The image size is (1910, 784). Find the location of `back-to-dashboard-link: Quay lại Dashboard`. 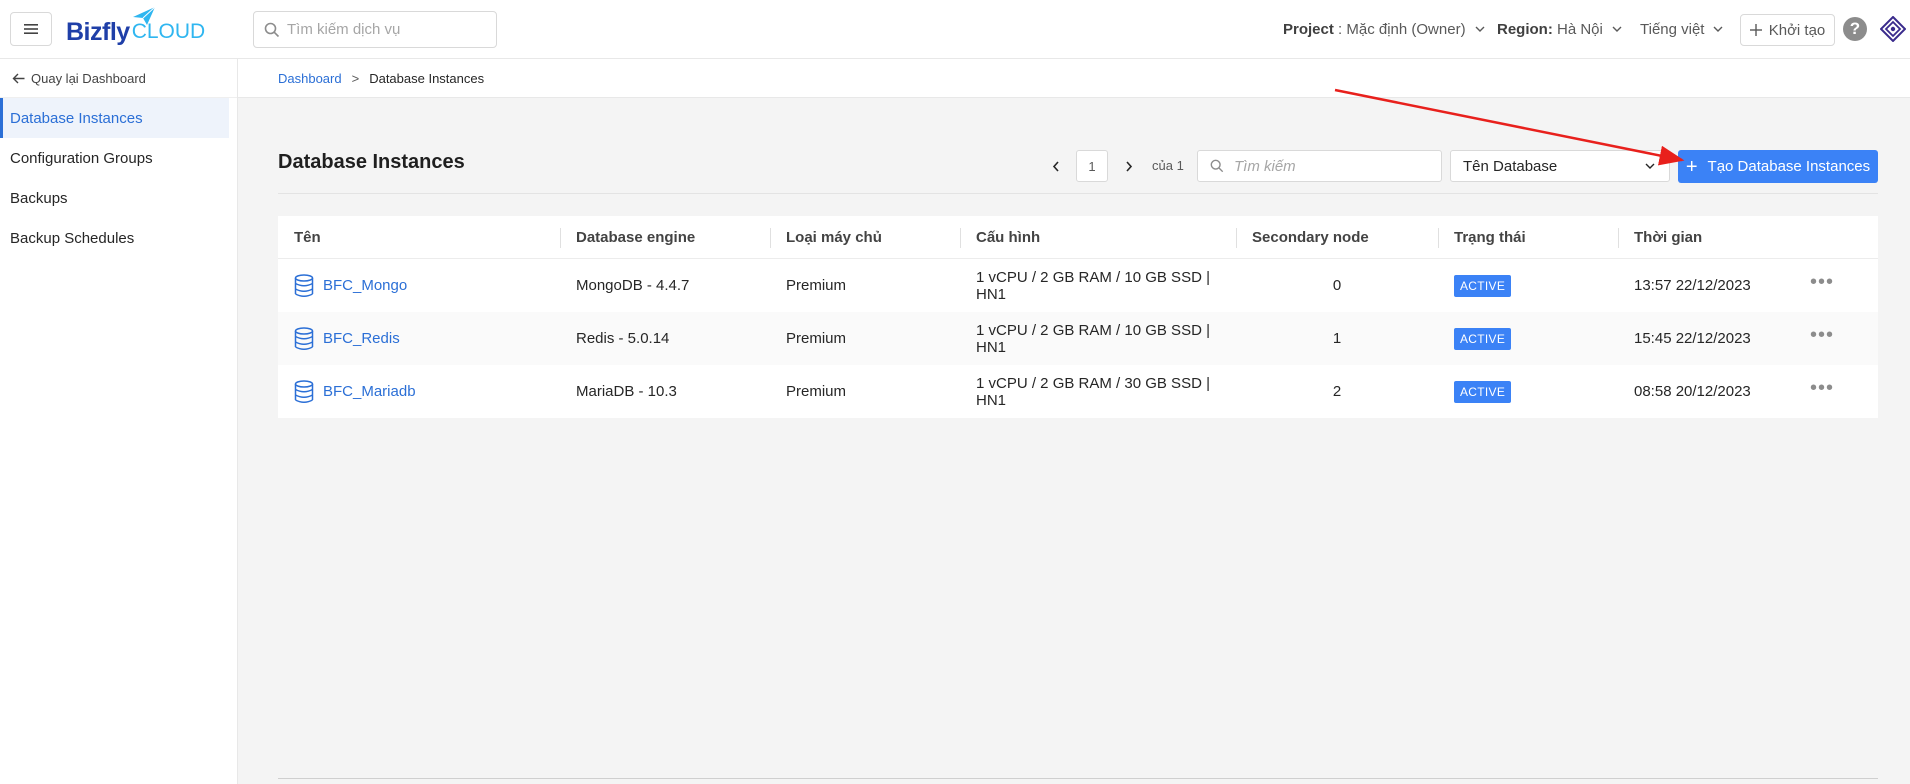

back-to-dashboard-link: Quay lại Dashboard is located at coordinates (118, 78).